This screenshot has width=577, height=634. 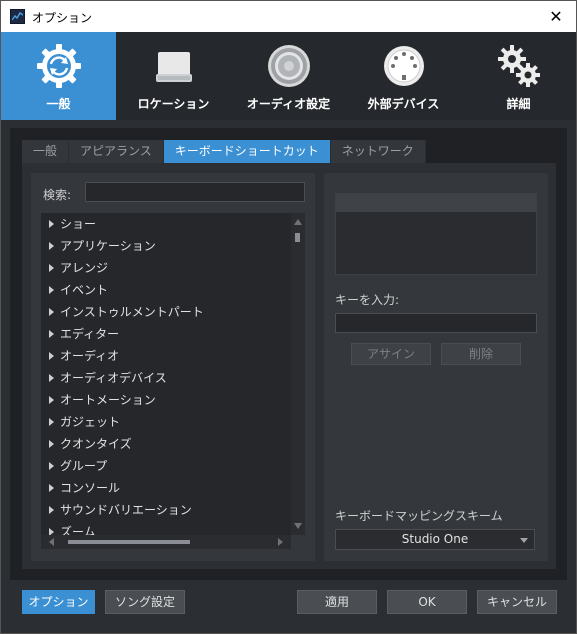 What do you see at coordinates (166, 356) in the screenshot?
I see `tree-item: オーディオ` at bounding box center [166, 356].